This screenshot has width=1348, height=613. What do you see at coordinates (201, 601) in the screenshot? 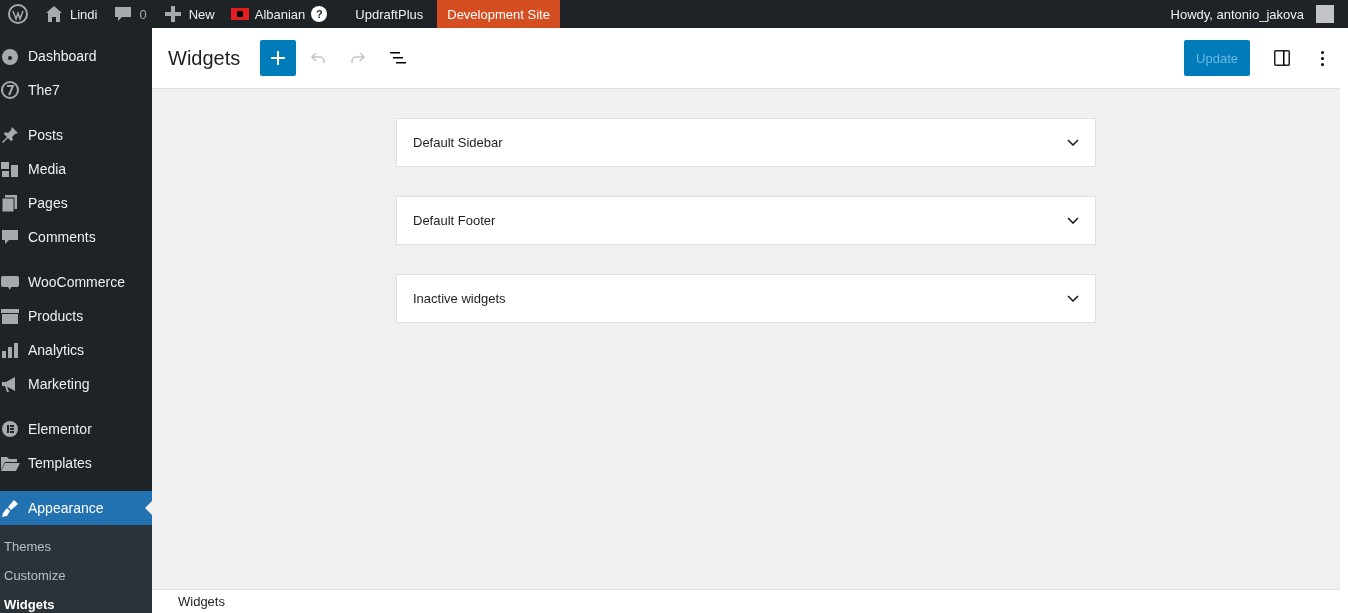
I see `breadcrumb: Widgets` at bounding box center [201, 601].